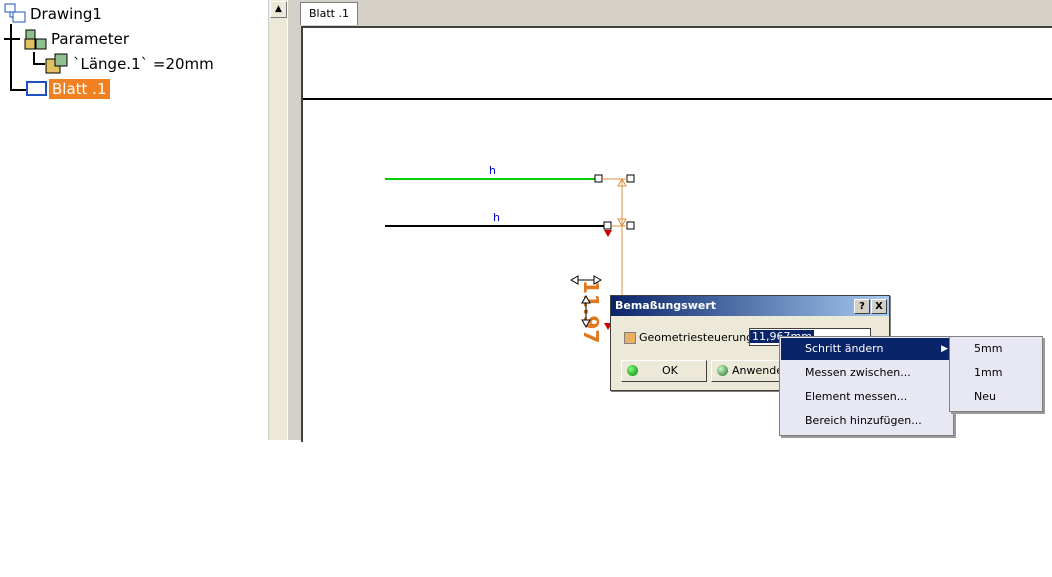 Image resolution: width=1052 pixels, height=577 pixels. Describe the element at coordinates (988, 348) in the screenshot. I see `submenu-item-label: 5mm` at that location.